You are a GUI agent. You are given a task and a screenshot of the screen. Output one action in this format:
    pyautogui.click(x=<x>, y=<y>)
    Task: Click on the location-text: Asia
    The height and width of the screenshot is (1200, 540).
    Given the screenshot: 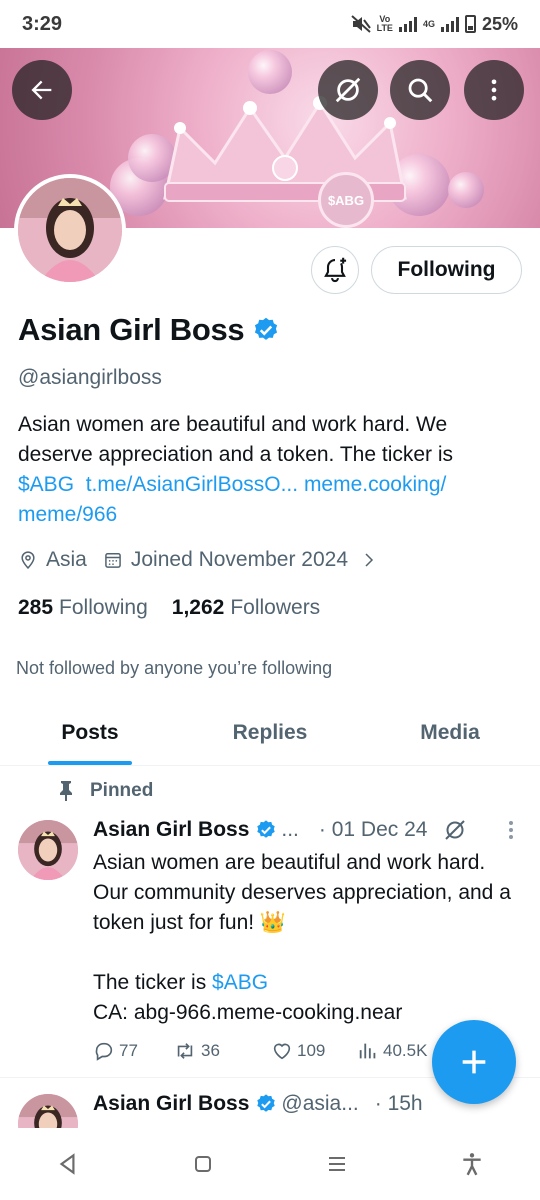 What is the action you would take?
    pyautogui.click(x=66, y=559)
    